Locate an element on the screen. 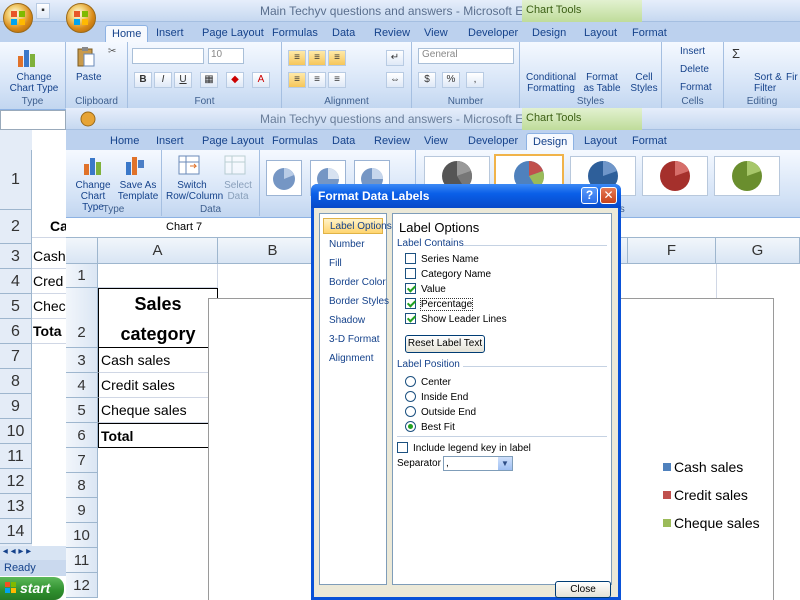  inside-end-radio is located at coordinates (410, 396).